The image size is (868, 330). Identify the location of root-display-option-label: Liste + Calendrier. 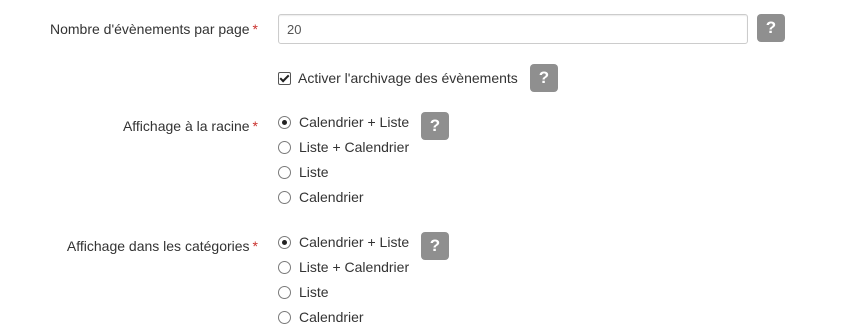
(354, 147).